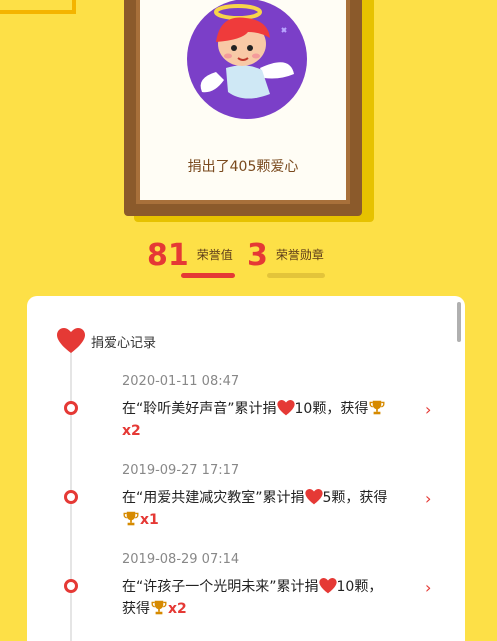 This screenshot has height=641, width=497. Describe the element at coordinates (190, 255) in the screenshot. I see `honor-value-stat: 81 荣誉值` at that location.